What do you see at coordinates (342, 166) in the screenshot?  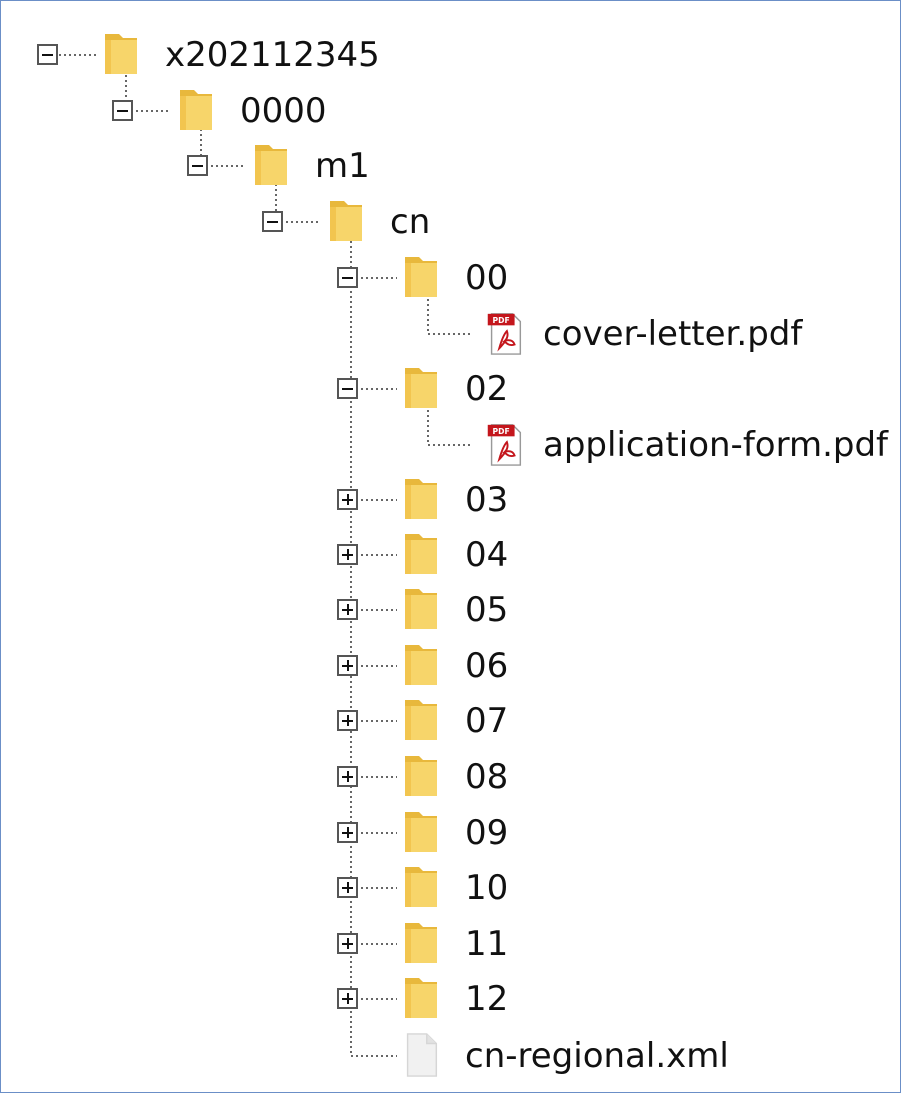 I see `tree-node-label: m1` at bounding box center [342, 166].